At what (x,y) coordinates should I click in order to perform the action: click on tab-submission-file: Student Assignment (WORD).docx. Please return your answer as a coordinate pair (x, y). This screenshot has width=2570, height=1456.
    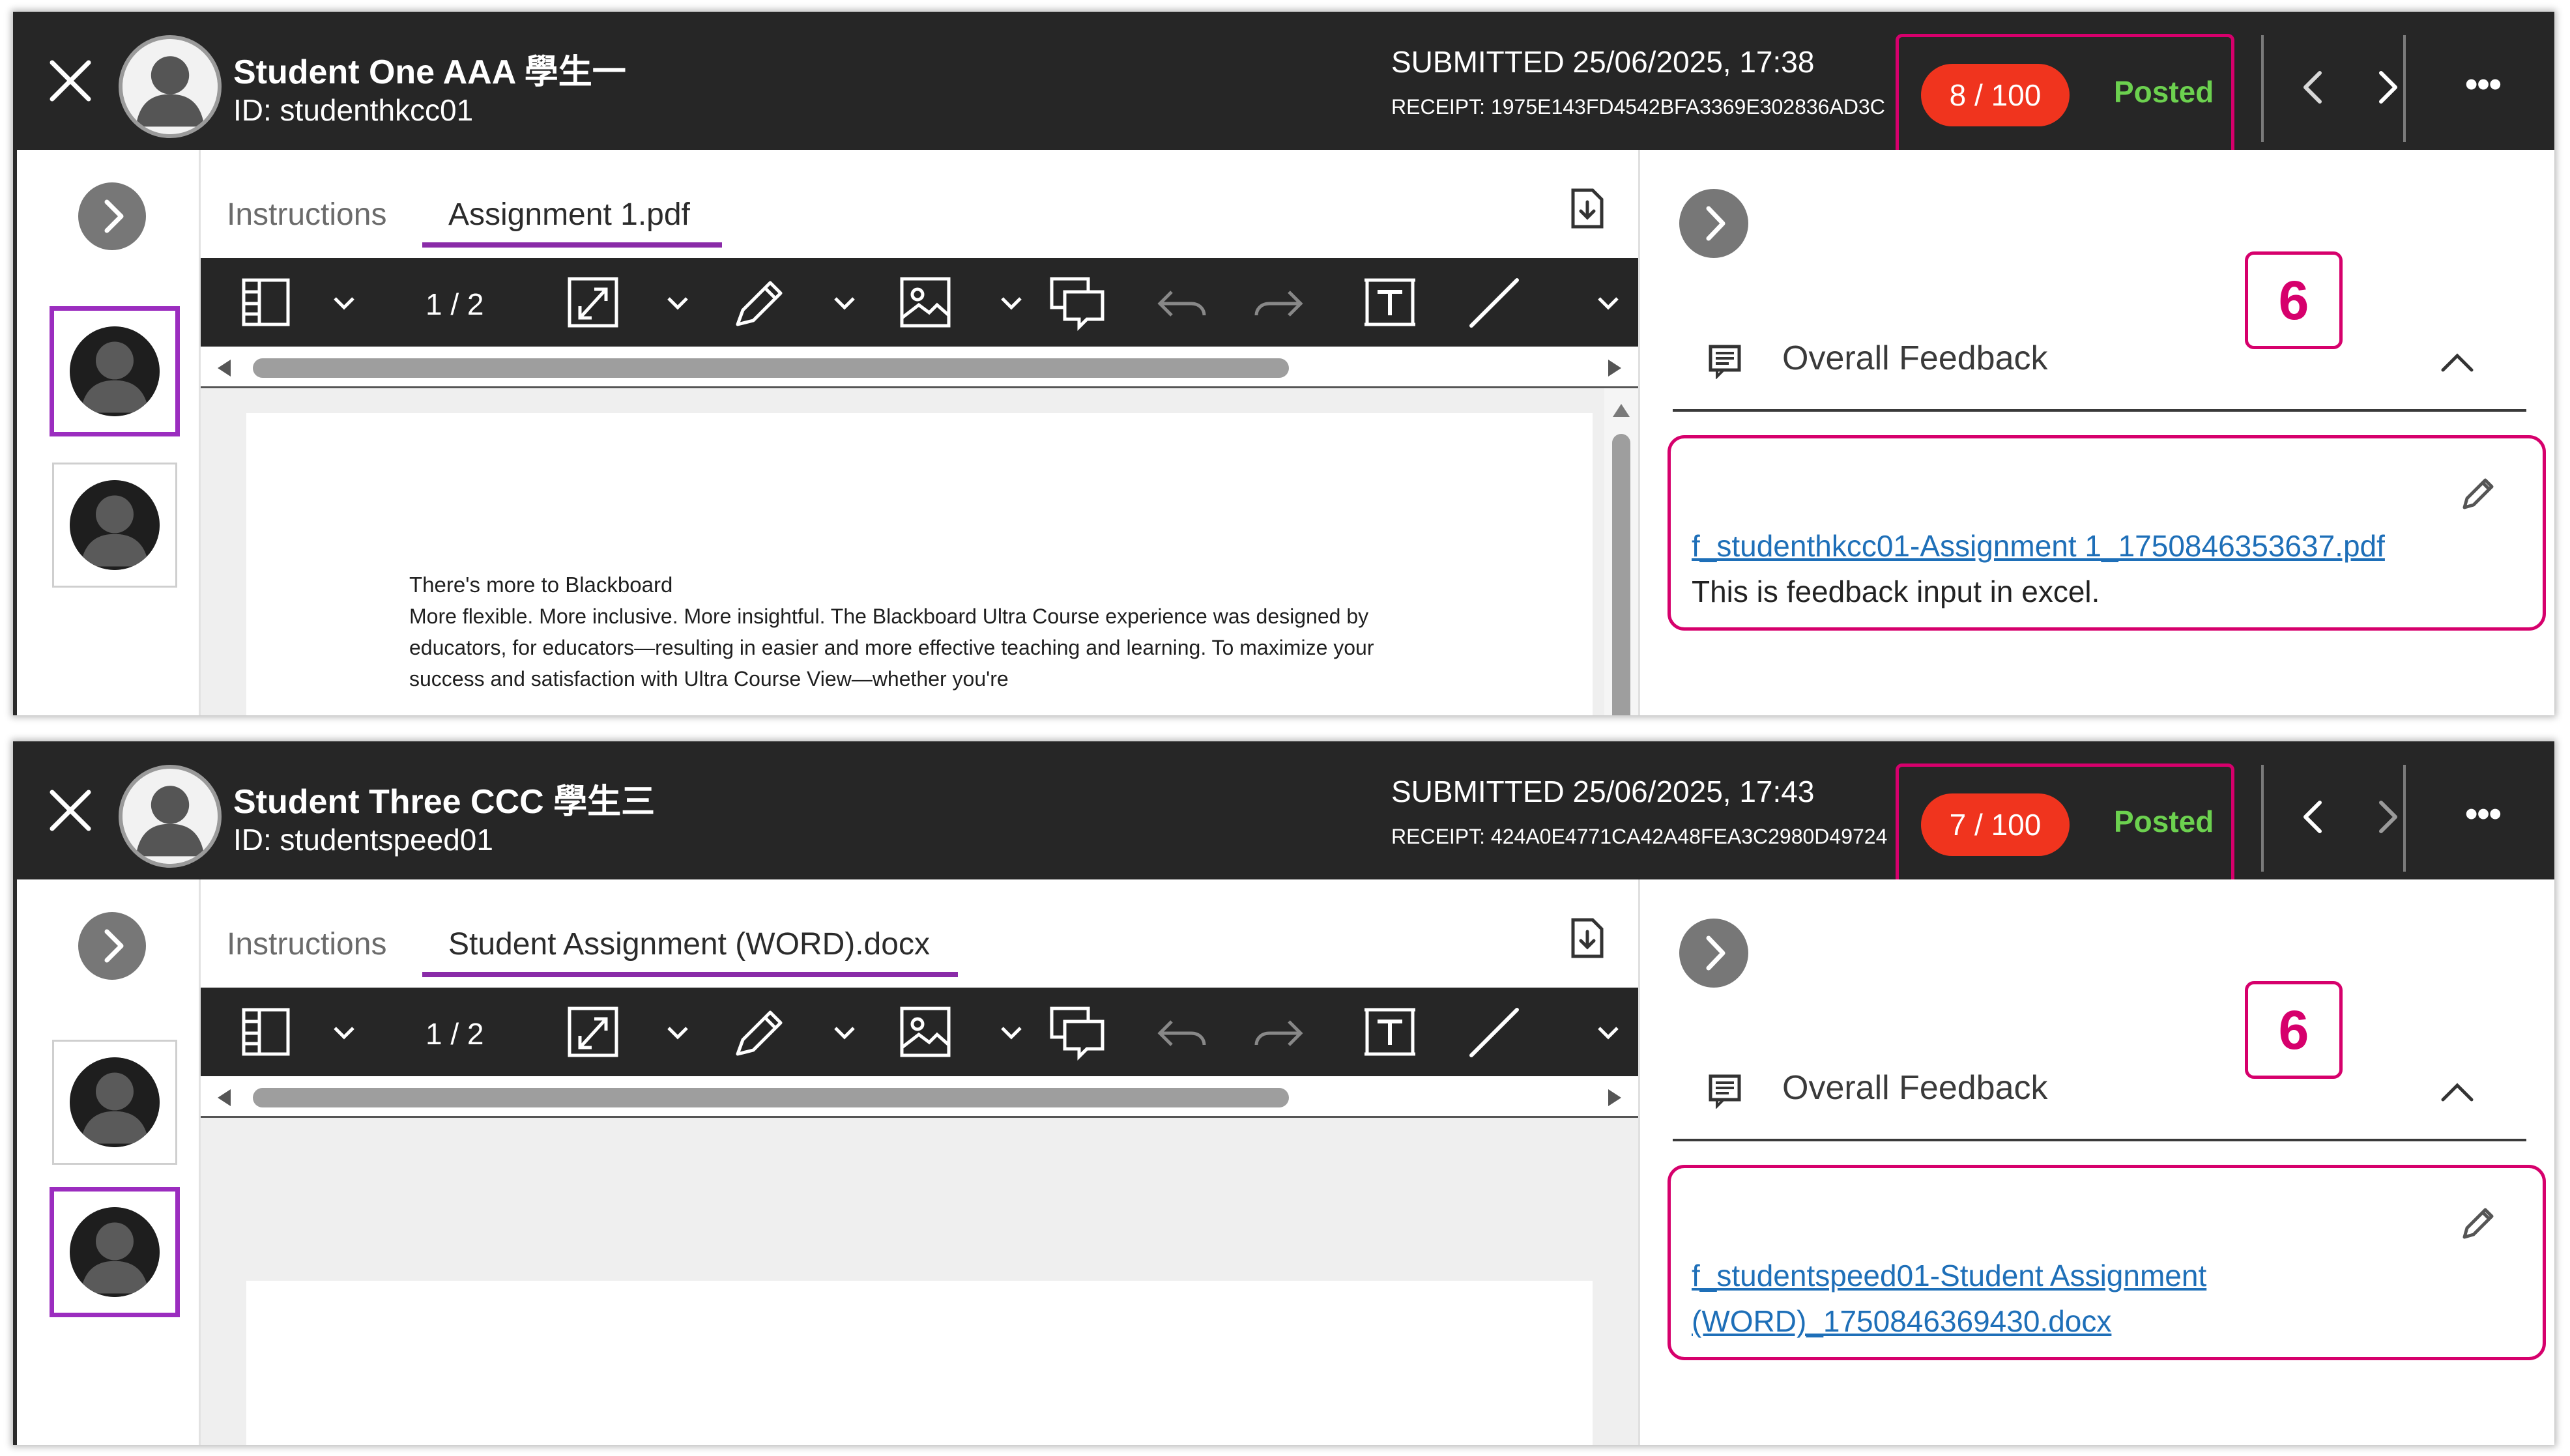
    Looking at the image, I should click on (689, 944).